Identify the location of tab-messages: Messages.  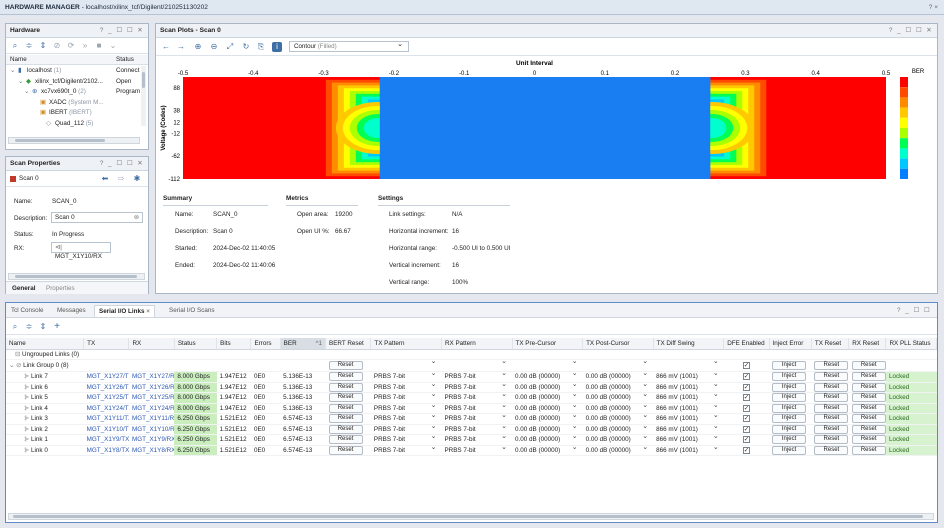
(71, 310).